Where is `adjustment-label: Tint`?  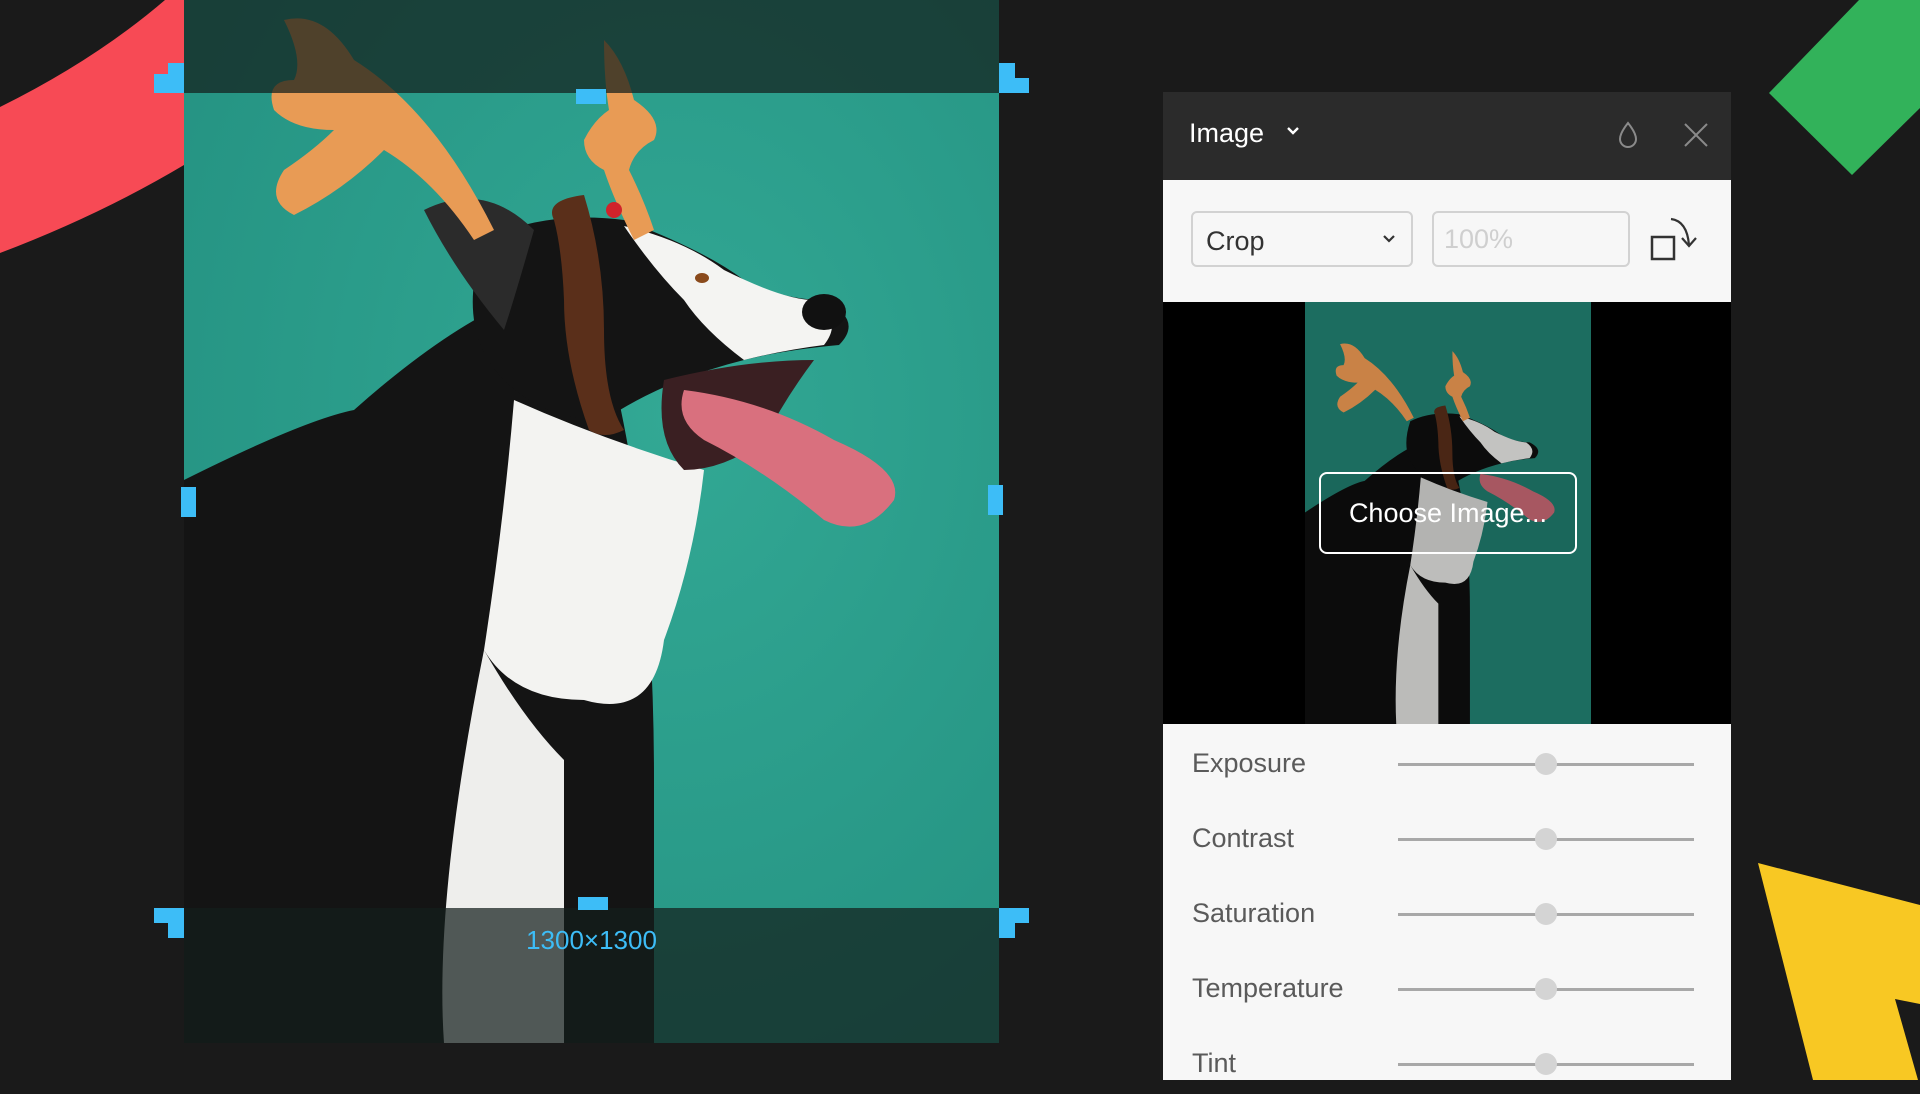
adjustment-label: Tint is located at coordinates (1214, 1063).